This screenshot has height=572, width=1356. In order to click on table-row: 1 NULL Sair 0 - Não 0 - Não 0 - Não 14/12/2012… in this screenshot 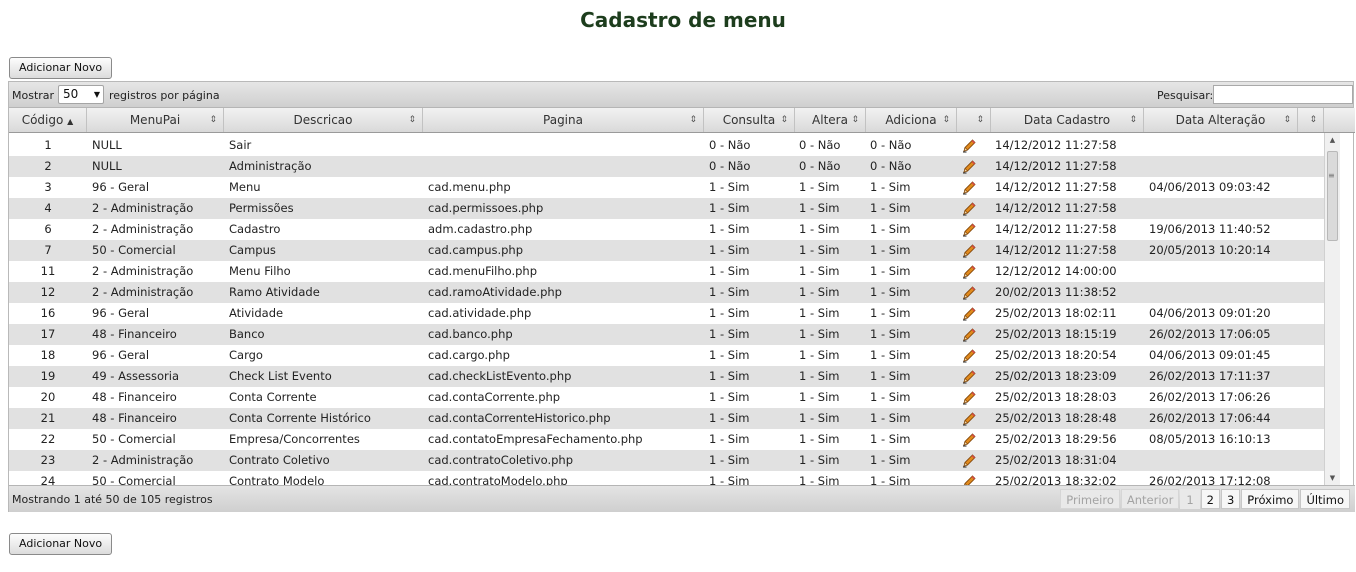, I will do `click(666, 145)`.